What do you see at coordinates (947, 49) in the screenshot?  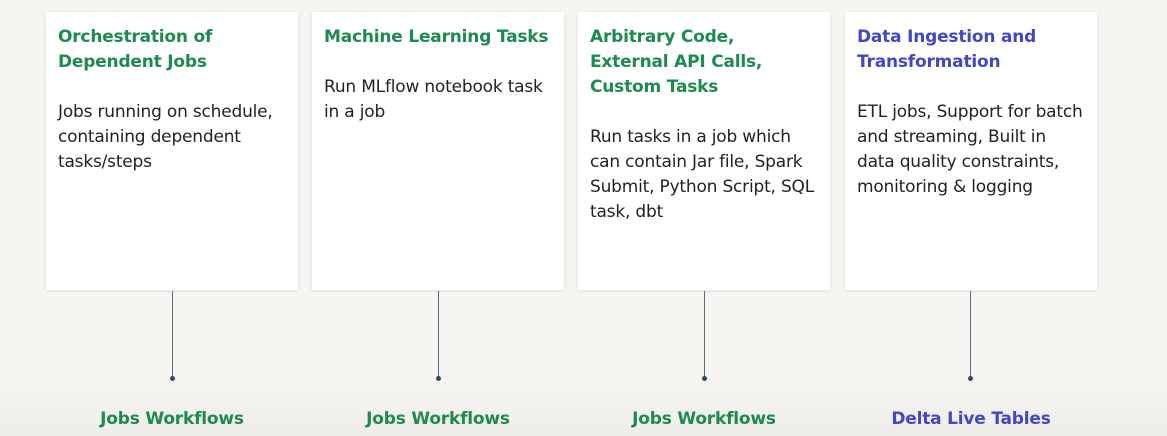 I see `card-title: Data Ingestion and Transformation` at bounding box center [947, 49].